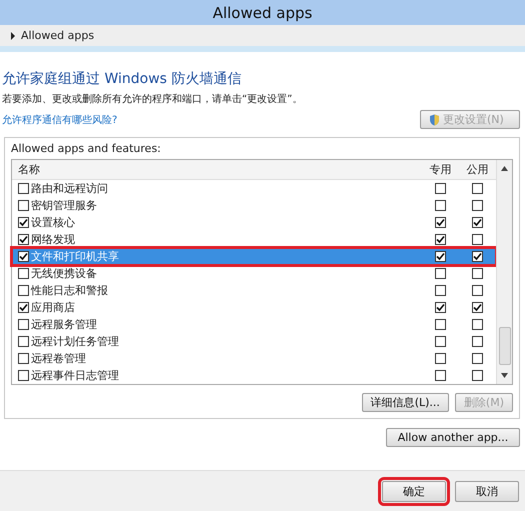  What do you see at coordinates (64, 205) in the screenshot?
I see `app-name: 密钥管理服务` at bounding box center [64, 205].